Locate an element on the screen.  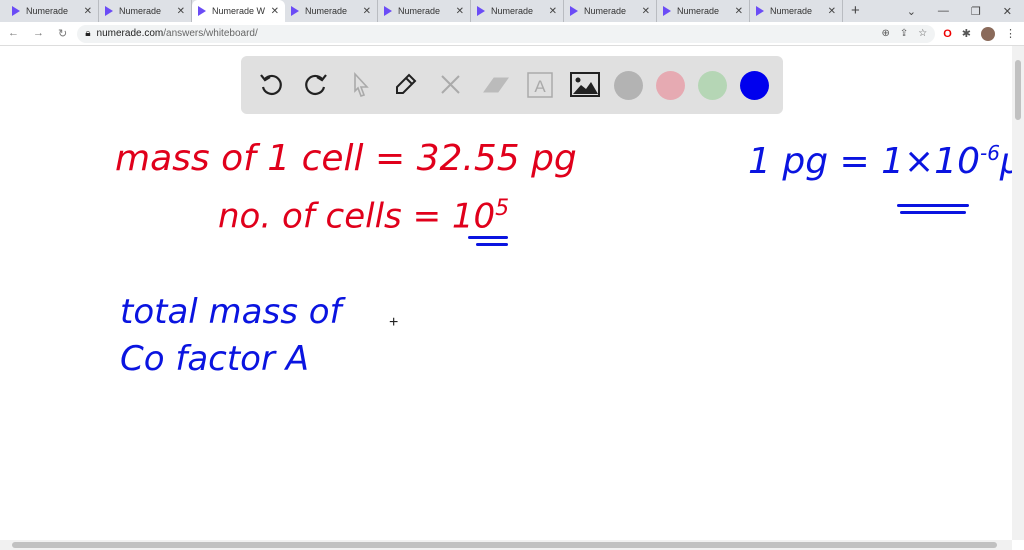
url-host: numerade.com is located at coordinates (130, 33).